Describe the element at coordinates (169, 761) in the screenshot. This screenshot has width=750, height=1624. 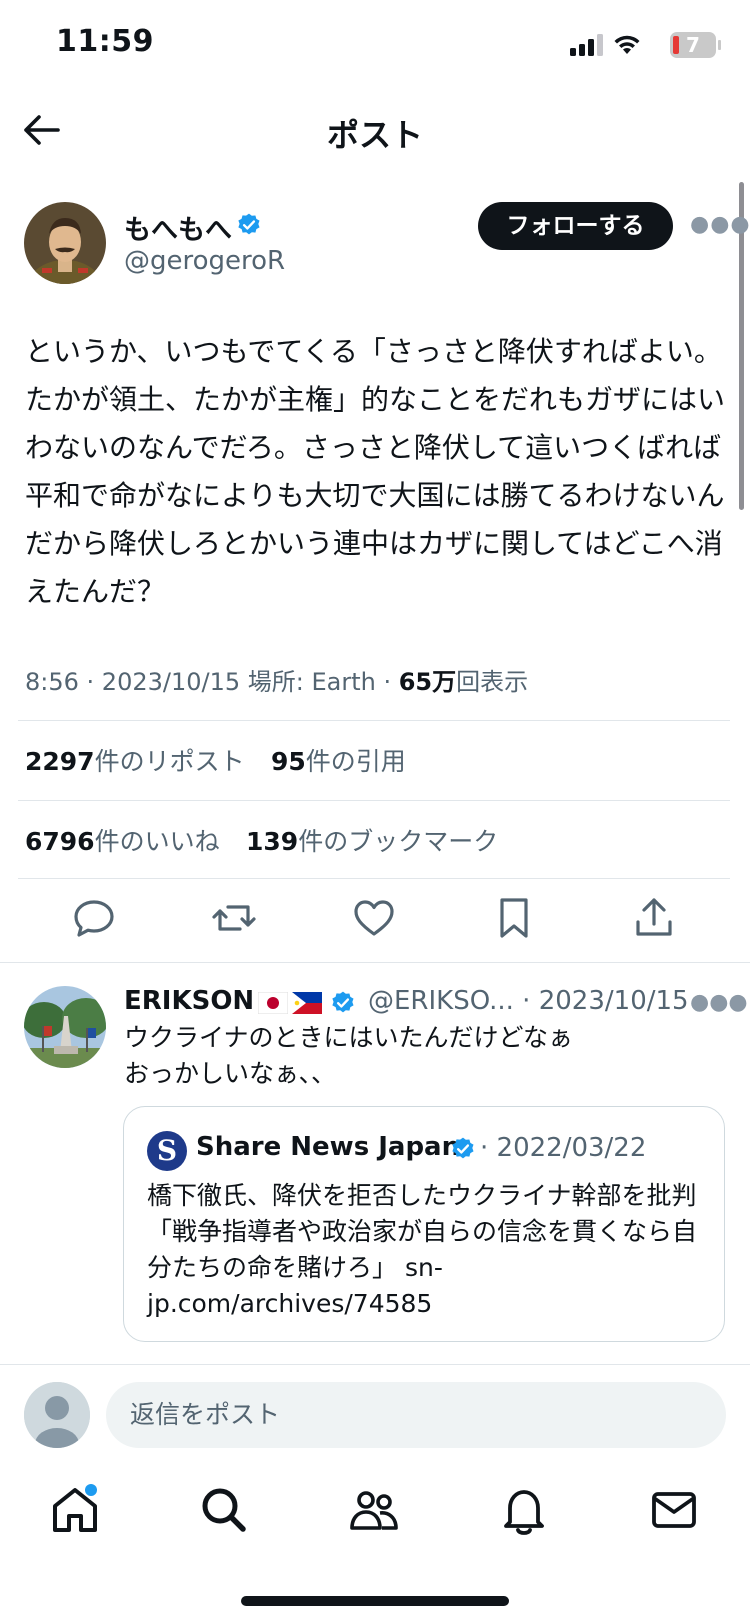
I see `reposts-label: 件のリポスト` at that location.